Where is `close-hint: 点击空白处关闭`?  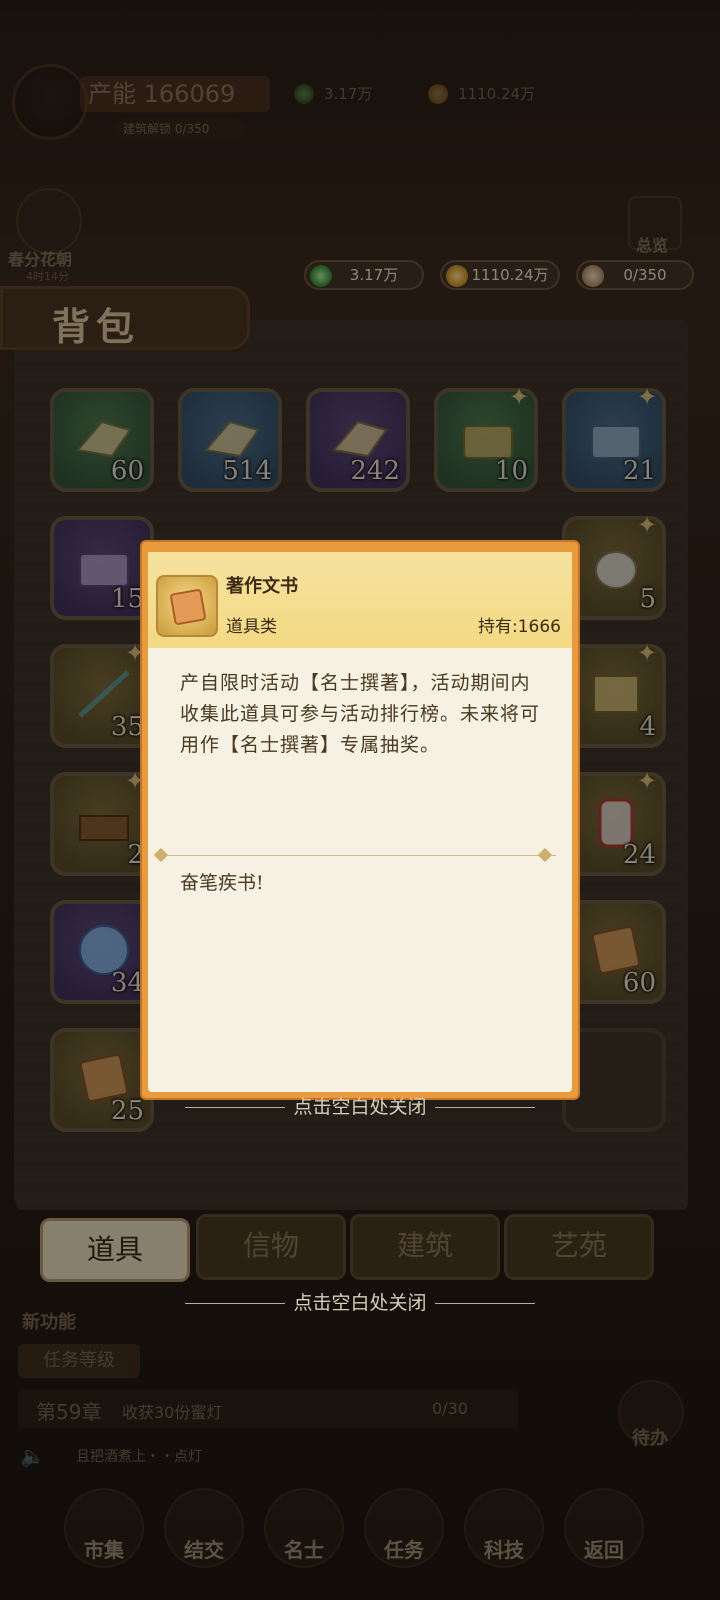 close-hint: 点击空白处关闭 is located at coordinates (360, 1105).